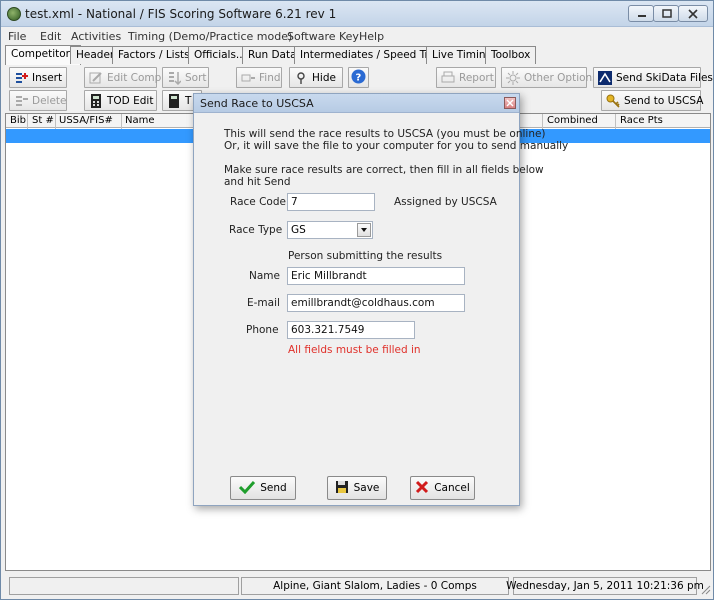 This screenshot has width=714, height=600. I want to click on other-options-button: Other Options, so click(549, 77).